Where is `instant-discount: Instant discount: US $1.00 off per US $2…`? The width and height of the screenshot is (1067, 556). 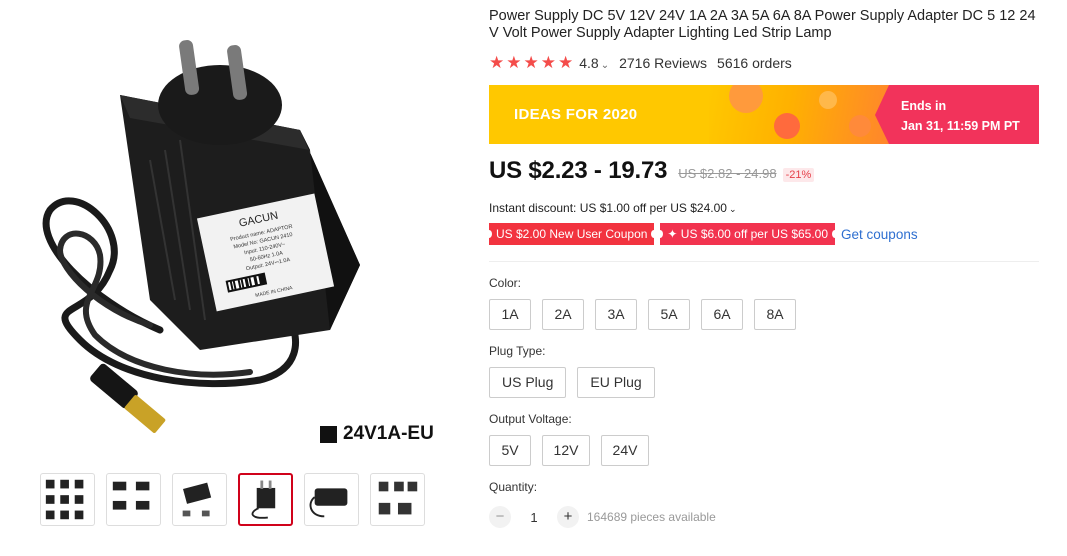
instant-discount: Instant discount: US $1.00 off per US $2… is located at coordinates (769, 208).